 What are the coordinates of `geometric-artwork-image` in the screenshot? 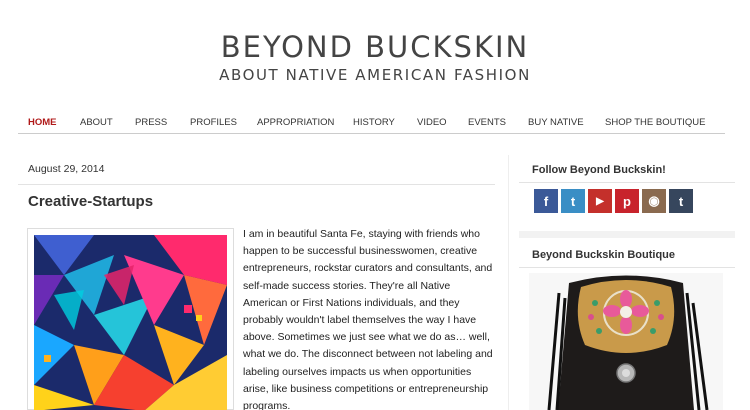 It's located at (130, 322).